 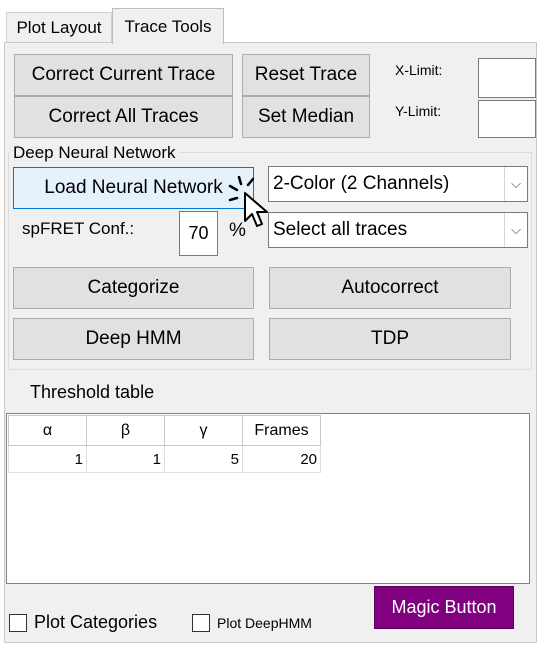 I want to click on tab-plot-layout-label: Plot Layout, so click(x=59, y=27).